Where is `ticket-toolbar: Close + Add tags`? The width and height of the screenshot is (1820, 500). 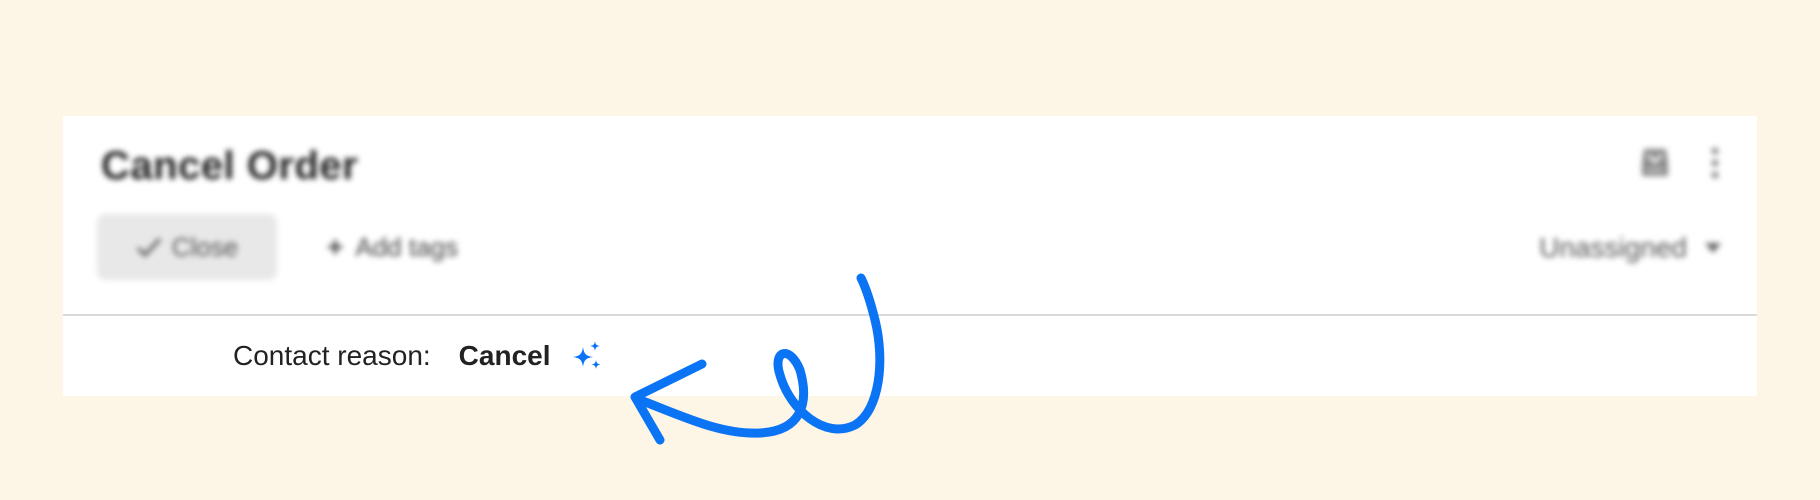
ticket-toolbar: Close + Add tags is located at coordinates (277, 247).